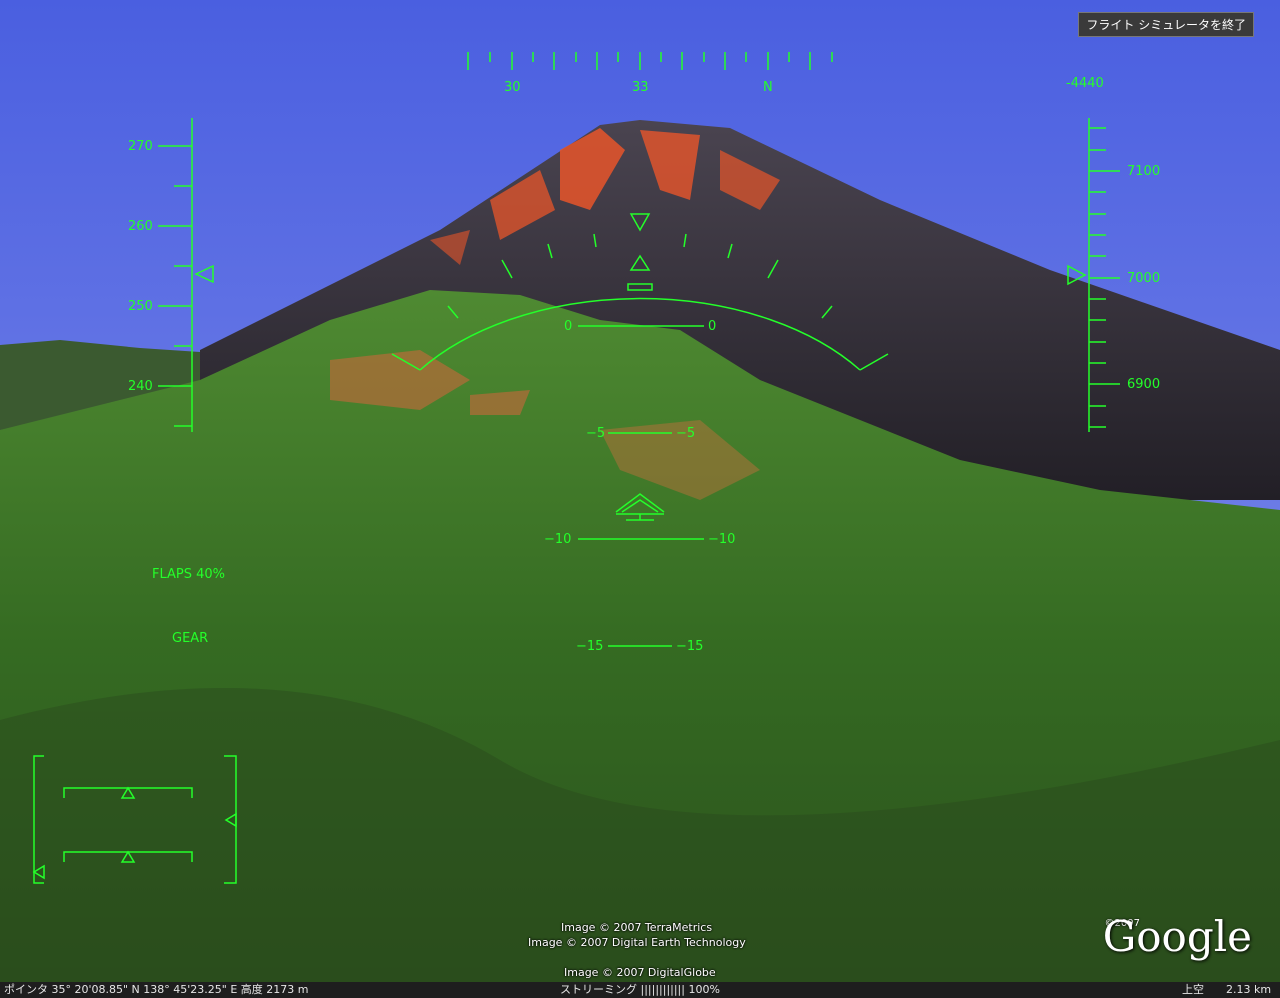 Image resolution: width=1280 pixels, height=998 pixels. What do you see at coordinates (140, 226) in the screenshot?
I see `speed-label-260: 260` at bounding box center [140, 226].